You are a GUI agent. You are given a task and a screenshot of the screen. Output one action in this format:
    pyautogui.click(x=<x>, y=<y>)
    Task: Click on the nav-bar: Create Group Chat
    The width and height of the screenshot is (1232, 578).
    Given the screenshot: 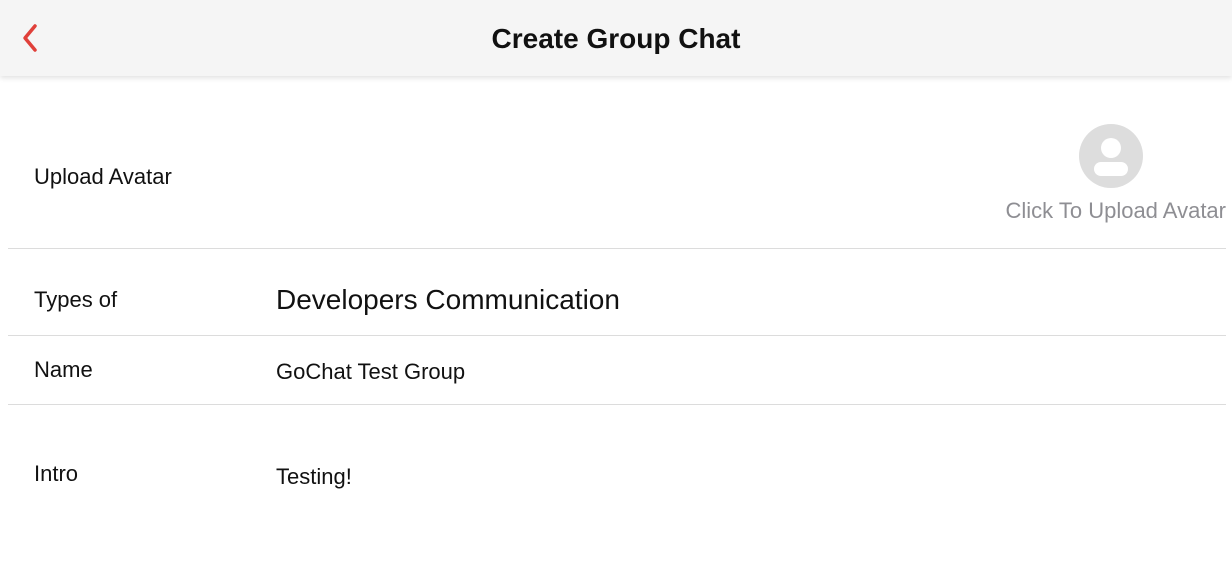 What is the action you would take?
    pyautogui.click(x=616, y=38)
    